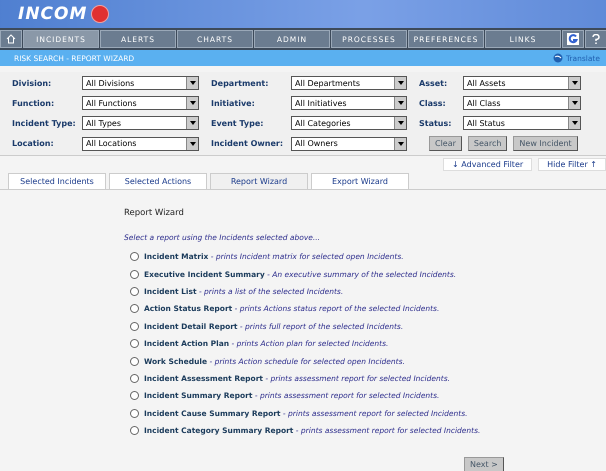 Image resolution: width=606 pixels, height=471 pixels. Describe the element at coordinates (487, 164) in the screenshot. I see `filter-toggle-link: ↓ Advanced Filter` at that location.